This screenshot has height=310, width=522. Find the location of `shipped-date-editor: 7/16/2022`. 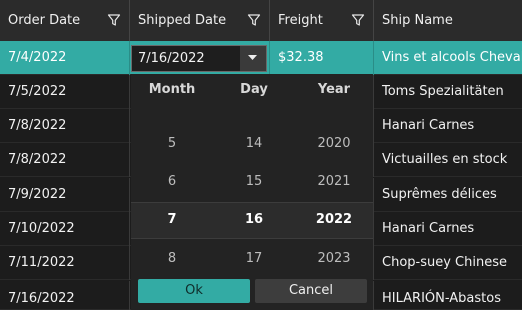

shipped-date-editor: 7/16/2022 is located at coordinates (199, 58).